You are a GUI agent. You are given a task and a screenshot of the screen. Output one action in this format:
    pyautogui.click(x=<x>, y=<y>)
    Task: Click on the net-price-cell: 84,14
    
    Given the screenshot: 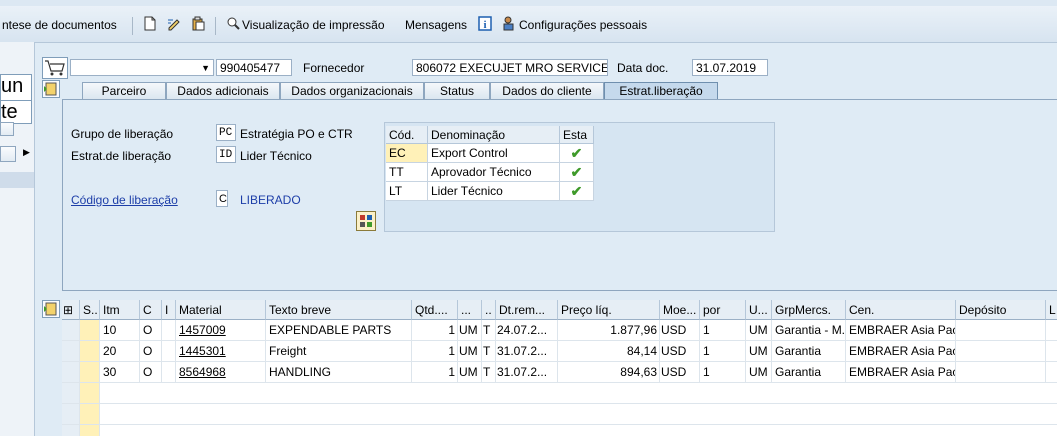 What is the action you would take?
    pyautogui.click(x=609, y=351)
    